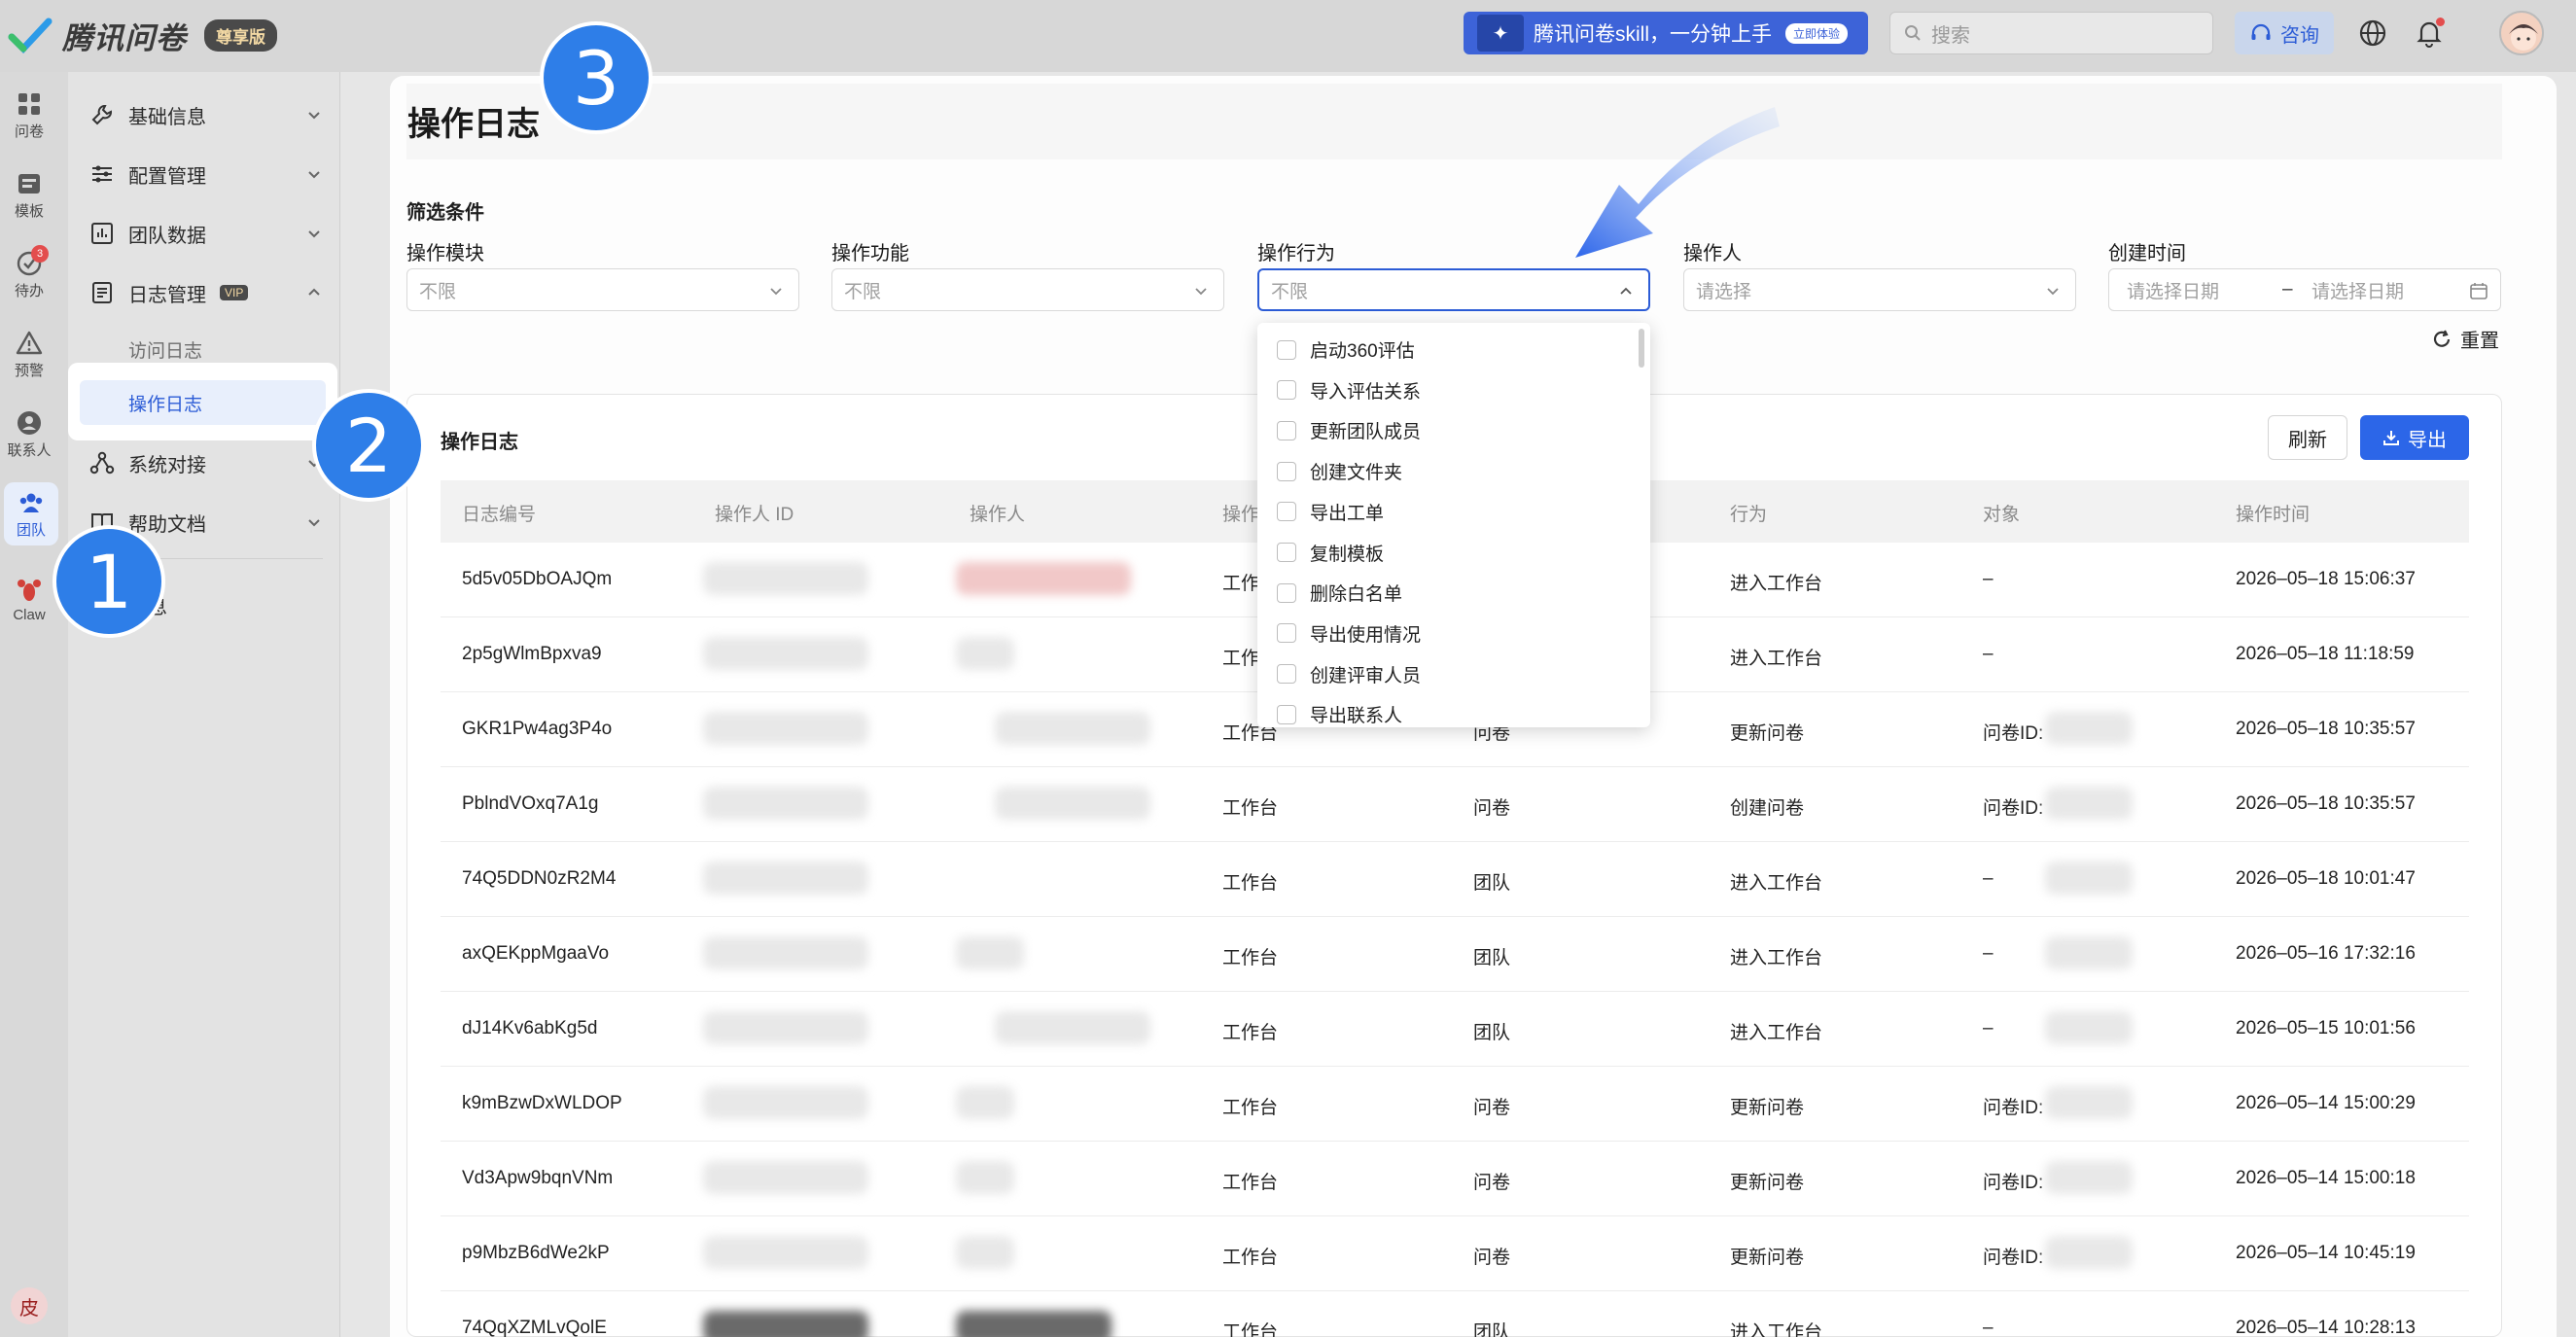 This screenshot has width=2576, height=1337. Describe the element at coordinates (1349, 430) in the screenshot. I see `dropdown-option: 更新团队成员` at that location.